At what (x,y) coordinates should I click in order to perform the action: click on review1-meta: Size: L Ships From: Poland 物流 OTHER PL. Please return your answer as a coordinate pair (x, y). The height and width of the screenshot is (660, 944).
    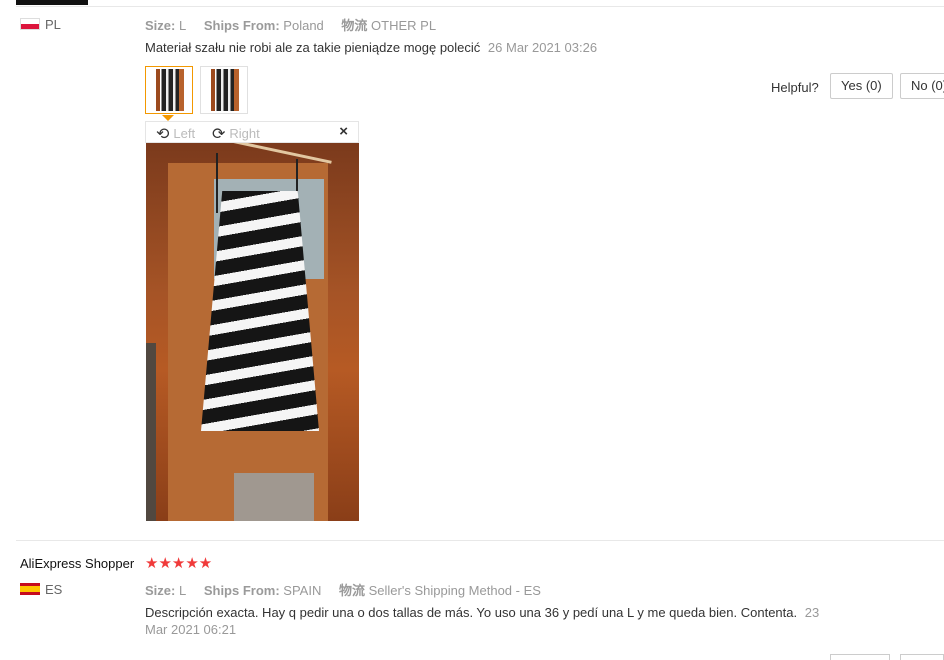
    Looking at the image, I should click on (290, 24).